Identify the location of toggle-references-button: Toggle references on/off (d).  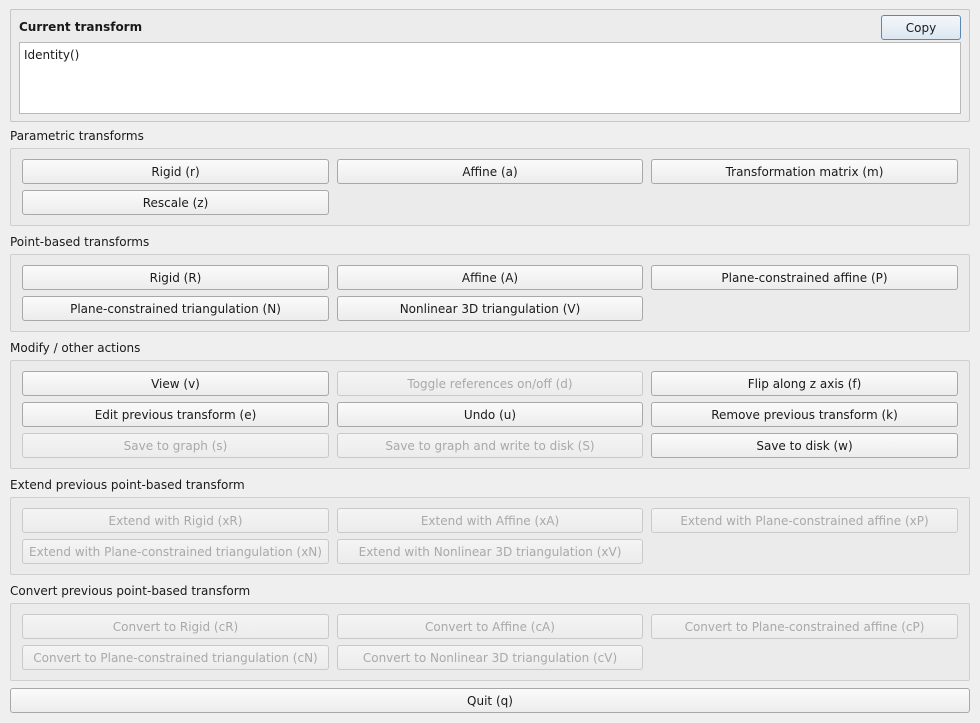
(490, 383).